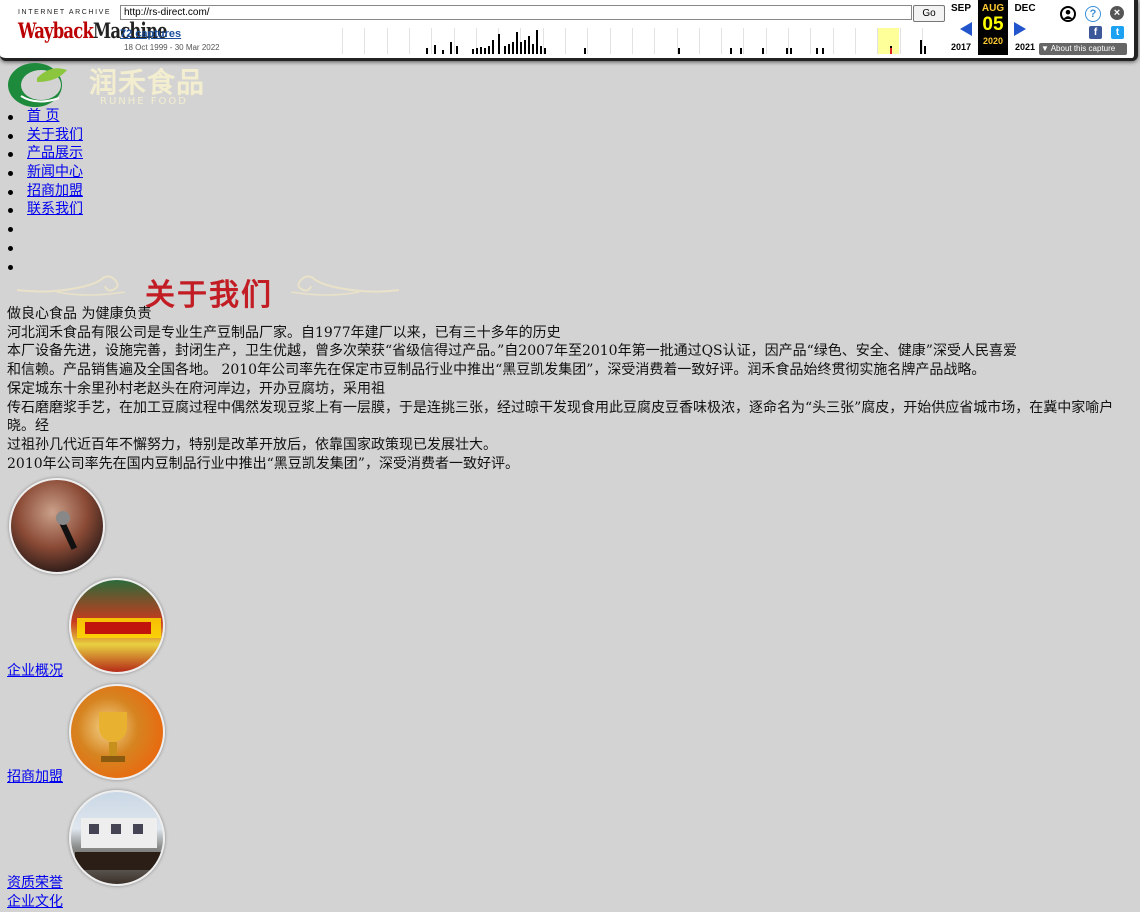 This screenshot has width=1140, height=912. I want to click on twitter-icon: t, so click(1117, 32).